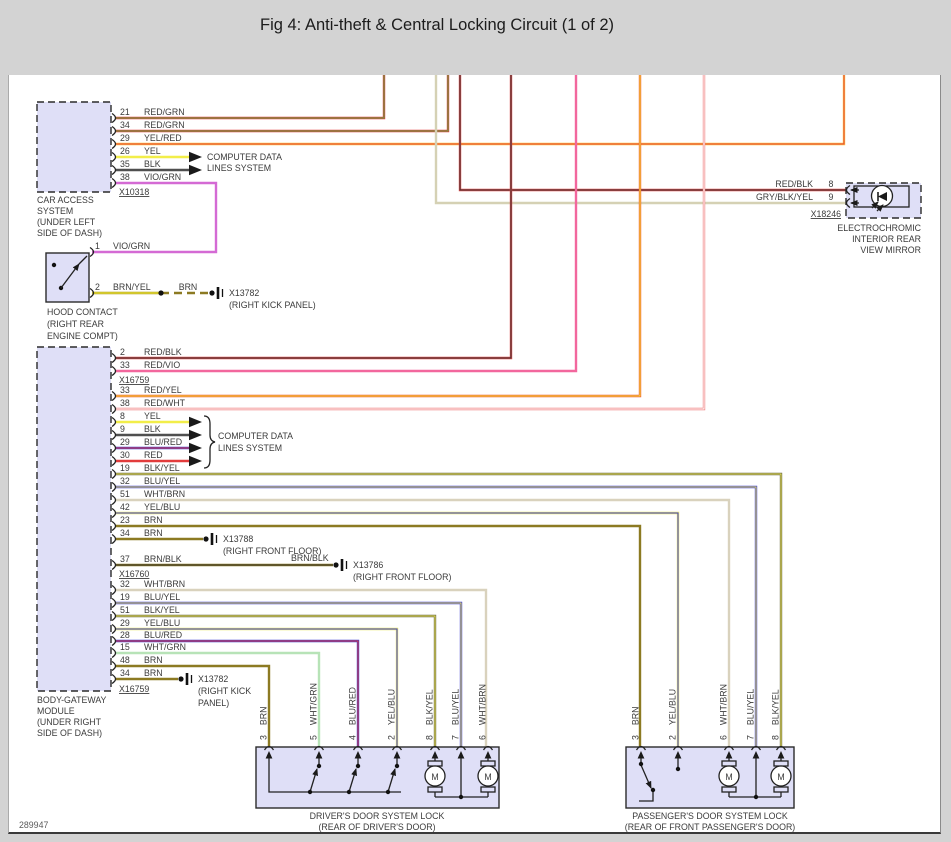 This screenshot has width=951, height=842. I want to click on wire-label: RED, so click(153, 455).